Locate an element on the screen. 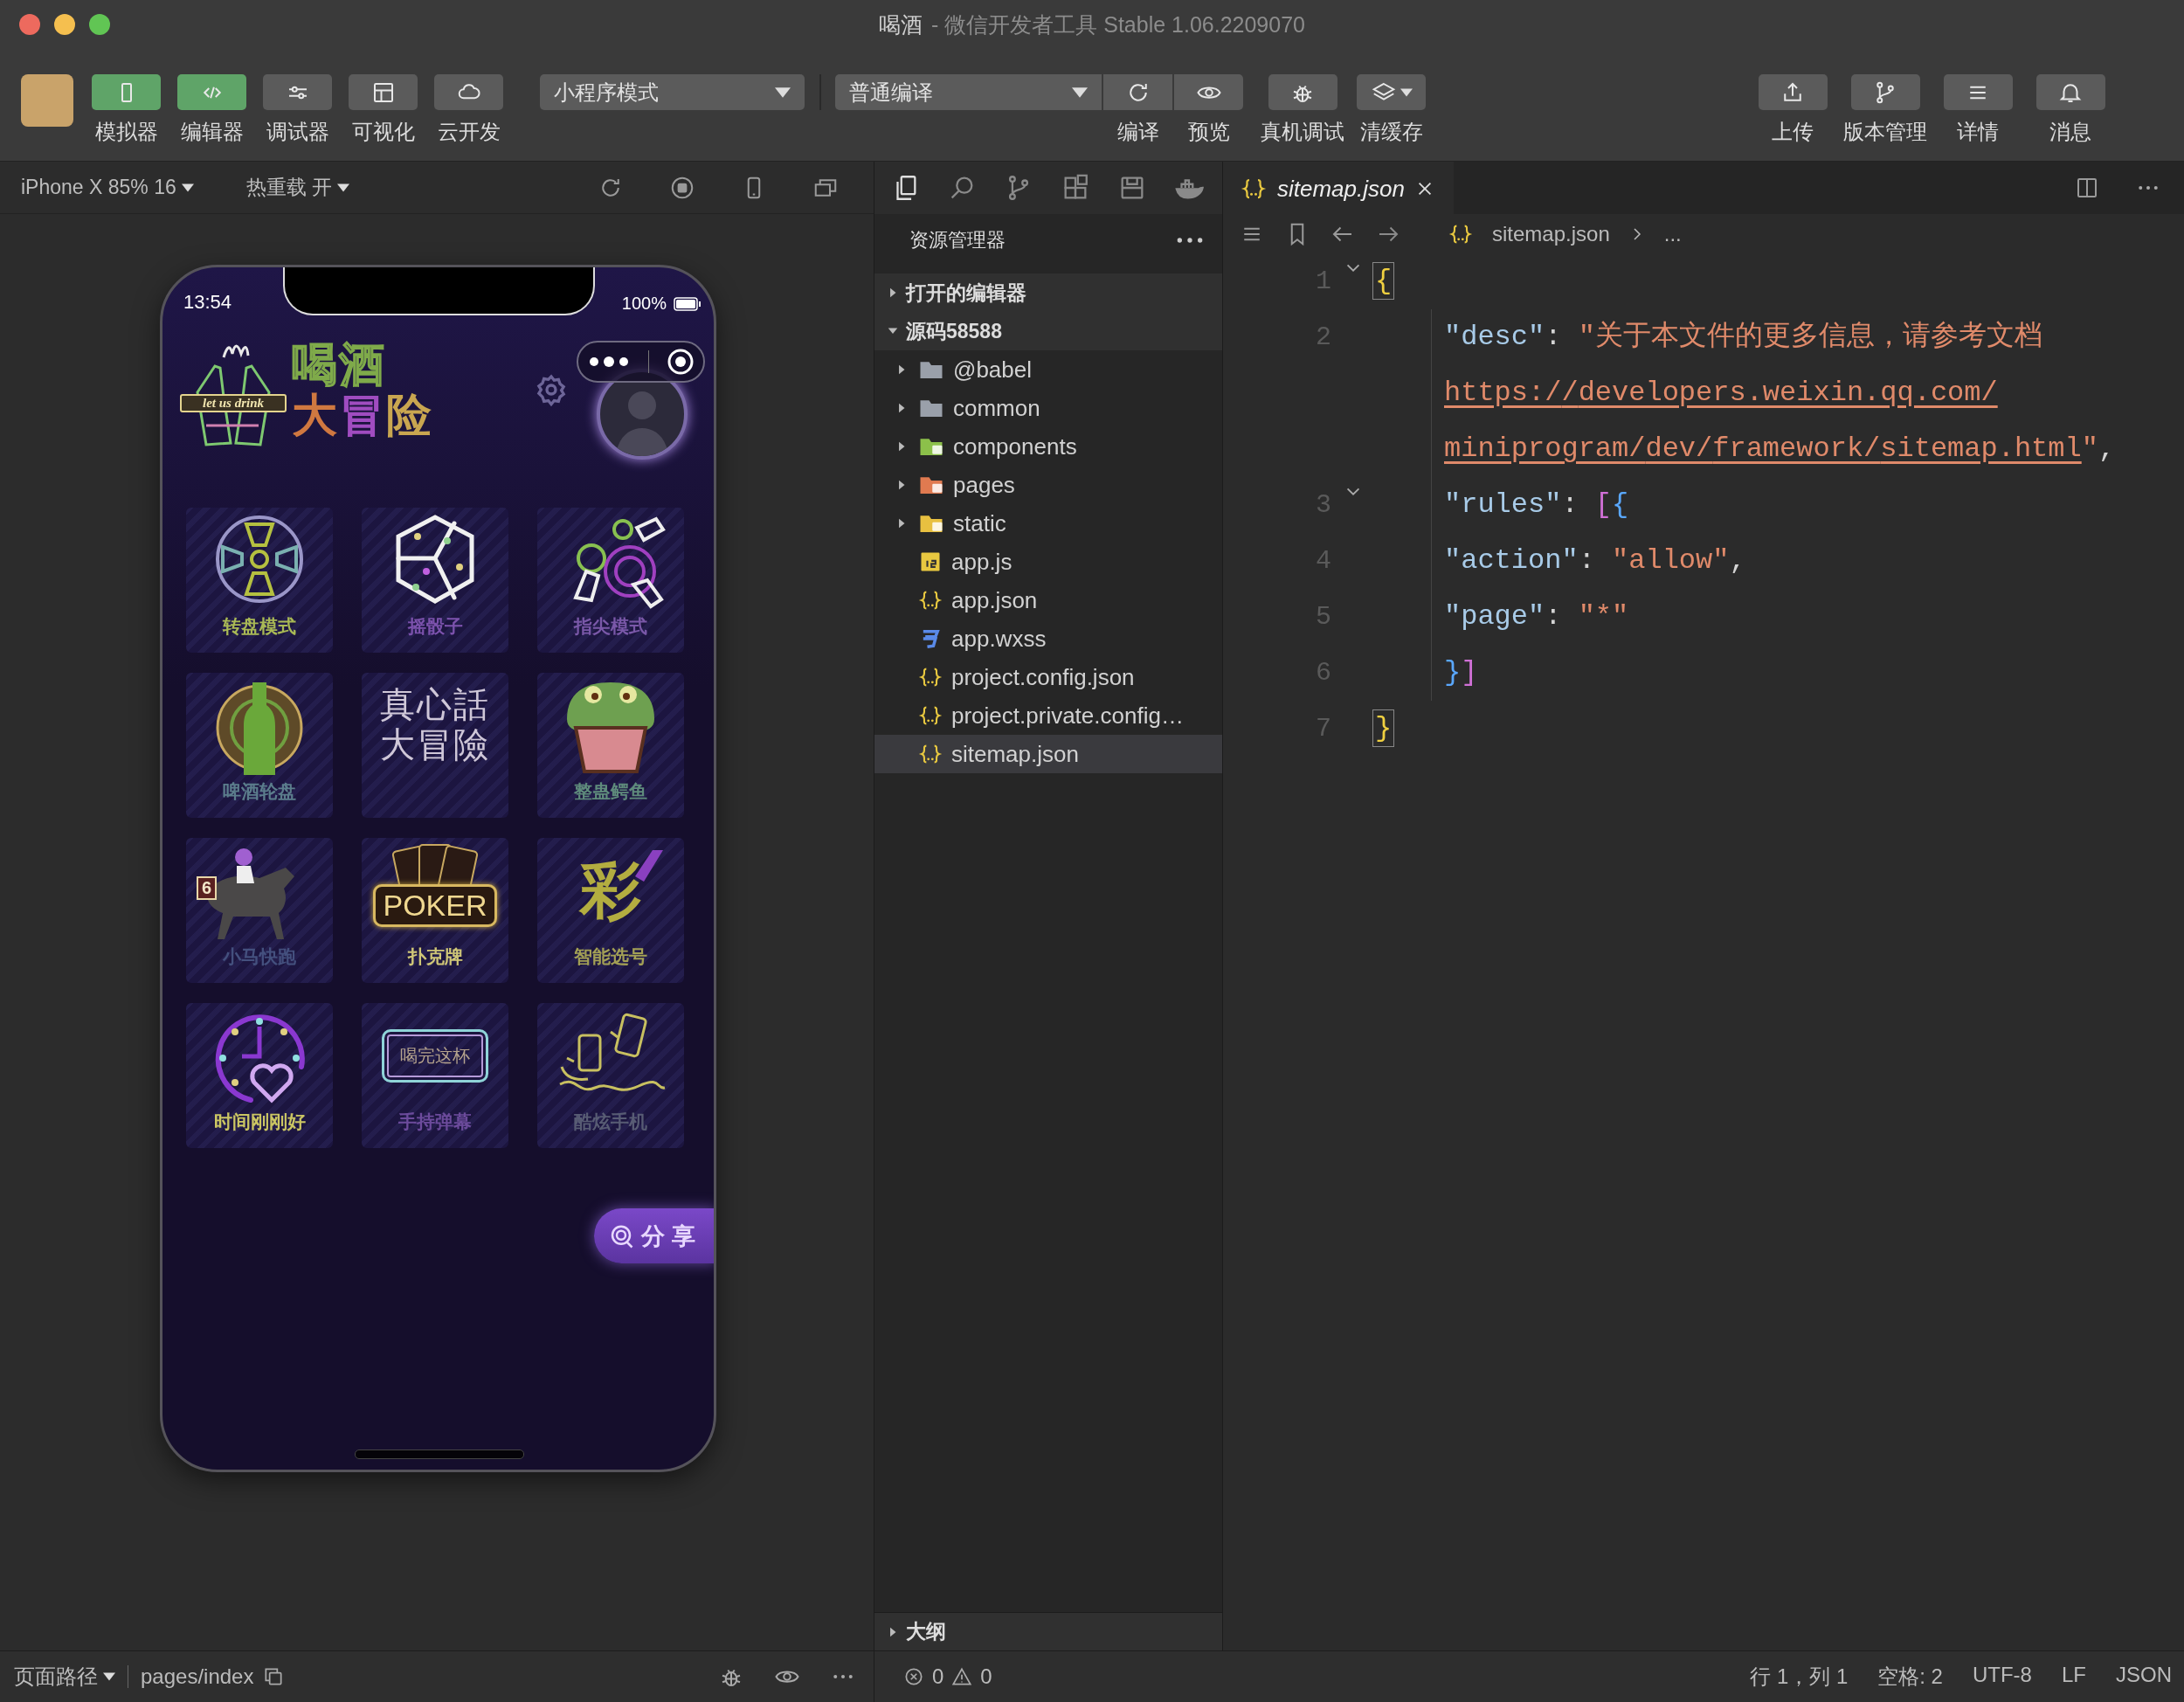 This screenshot has height=1702, width=2184. art-text: 6 is located at coordinates (207, 888).